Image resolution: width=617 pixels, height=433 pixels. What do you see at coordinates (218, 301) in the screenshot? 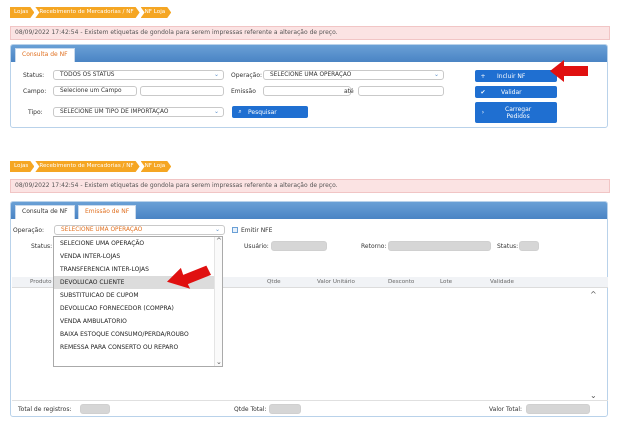
I see `dropdown-scrollbar: ^ ⌄` at bounding box center [218, 301].